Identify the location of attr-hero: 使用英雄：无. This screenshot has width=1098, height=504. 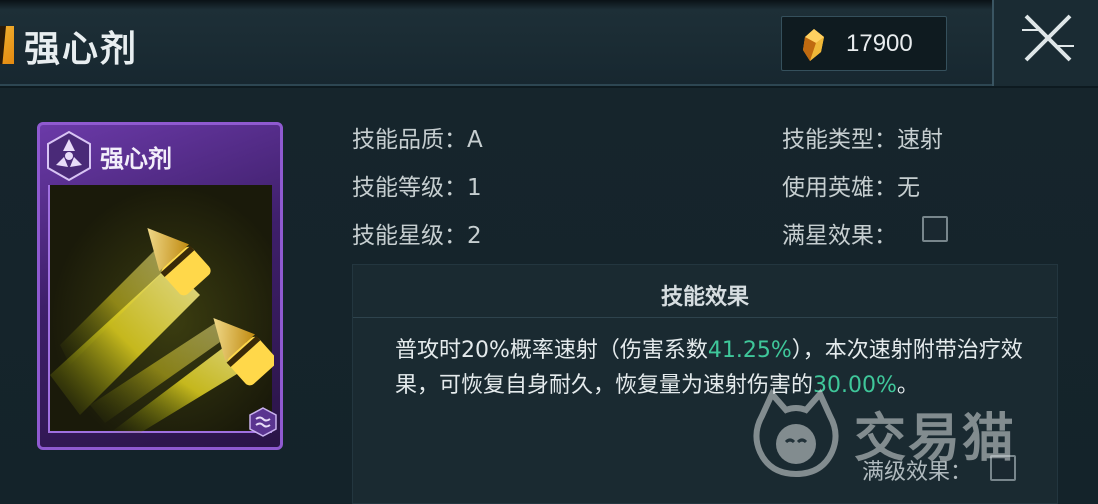
(851, 185).